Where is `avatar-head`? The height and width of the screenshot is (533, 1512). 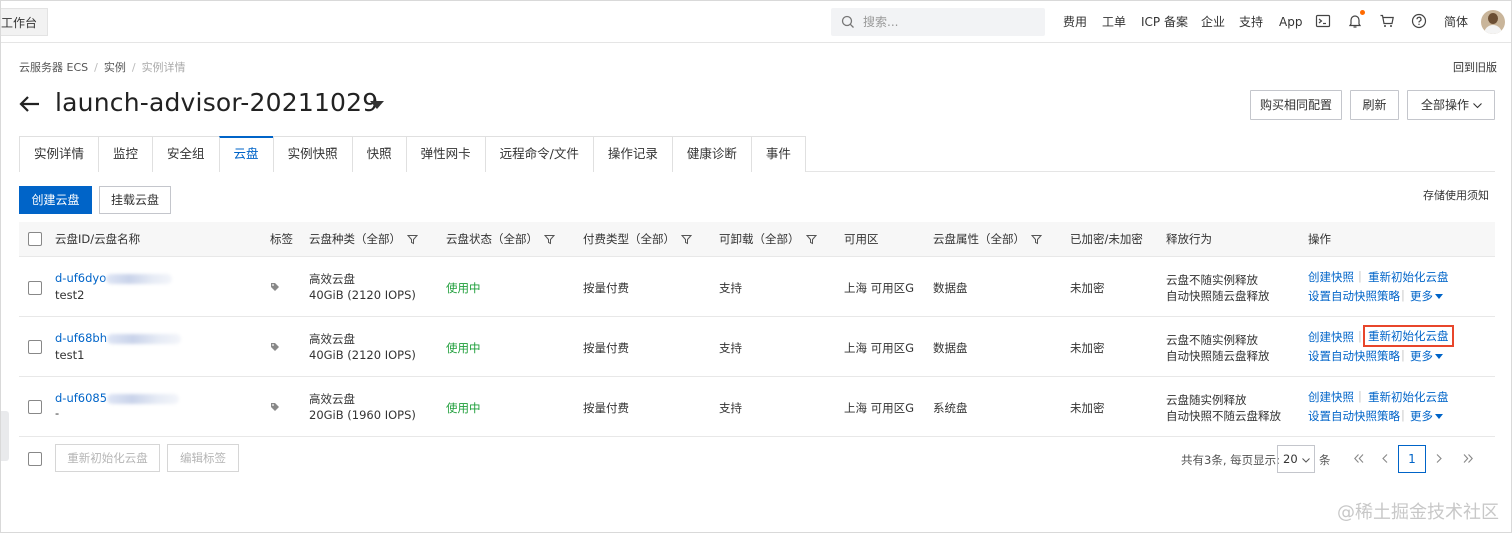 avatar-head is located at coordinates (1493, 18).